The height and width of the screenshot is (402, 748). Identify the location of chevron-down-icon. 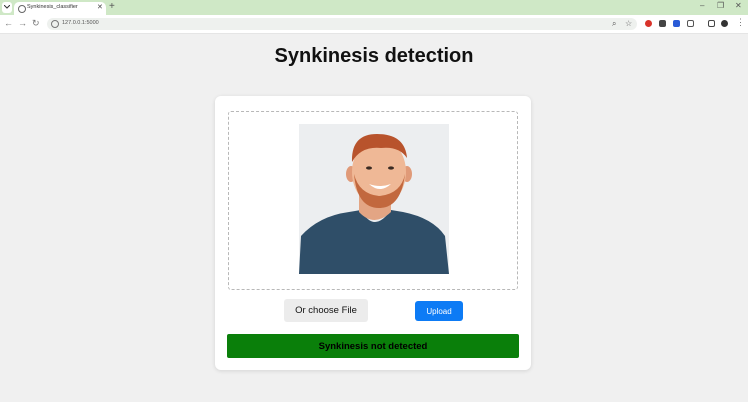
(7, 7).